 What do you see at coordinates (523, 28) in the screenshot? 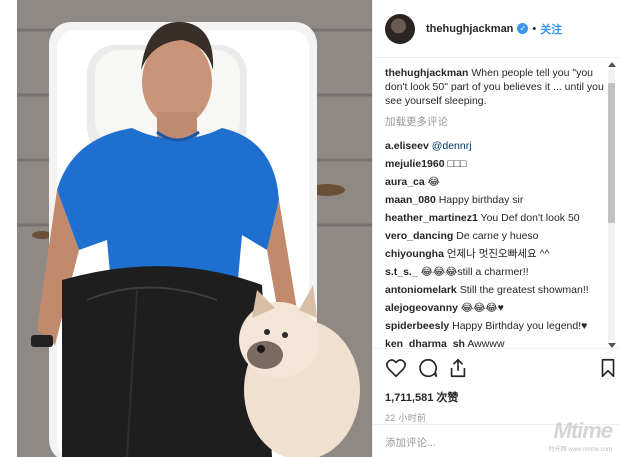
I see `verified-badge-icon: ✓` at bounding box center [523, 28].